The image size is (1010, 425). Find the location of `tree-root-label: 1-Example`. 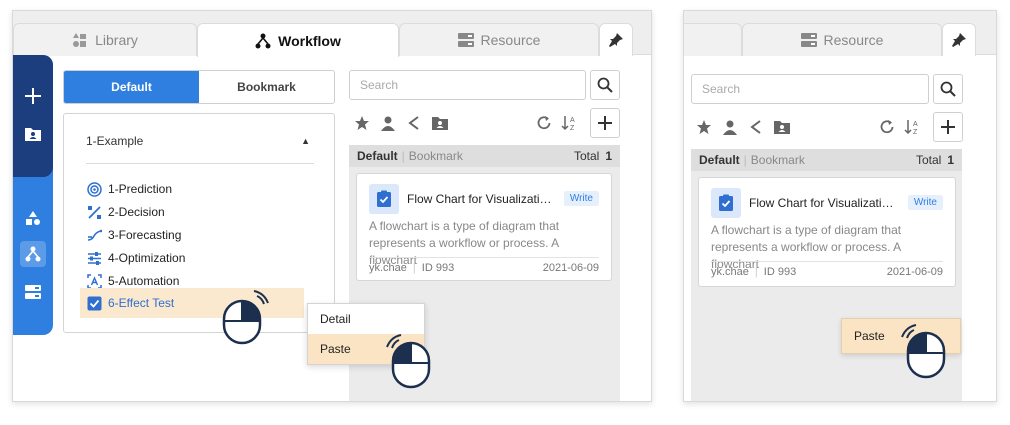

tree-root-label: 1-Example is located at coordinates (115, 141).